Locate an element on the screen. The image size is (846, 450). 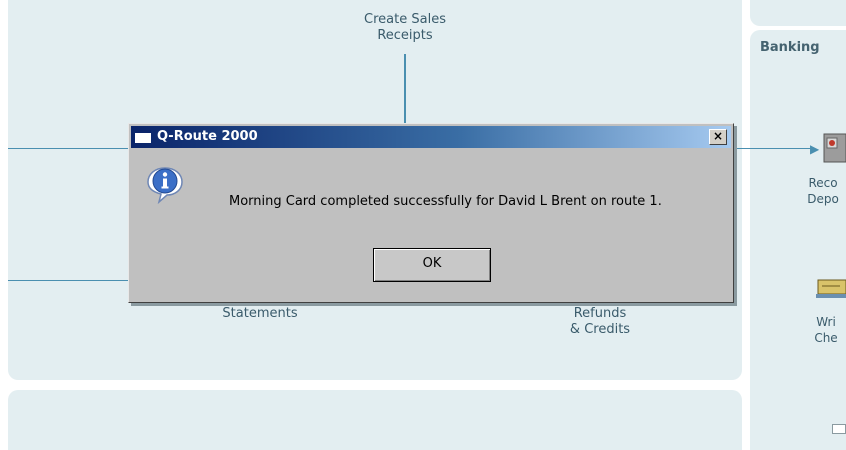
write-checks-icon is located at coordinates (831, 288).